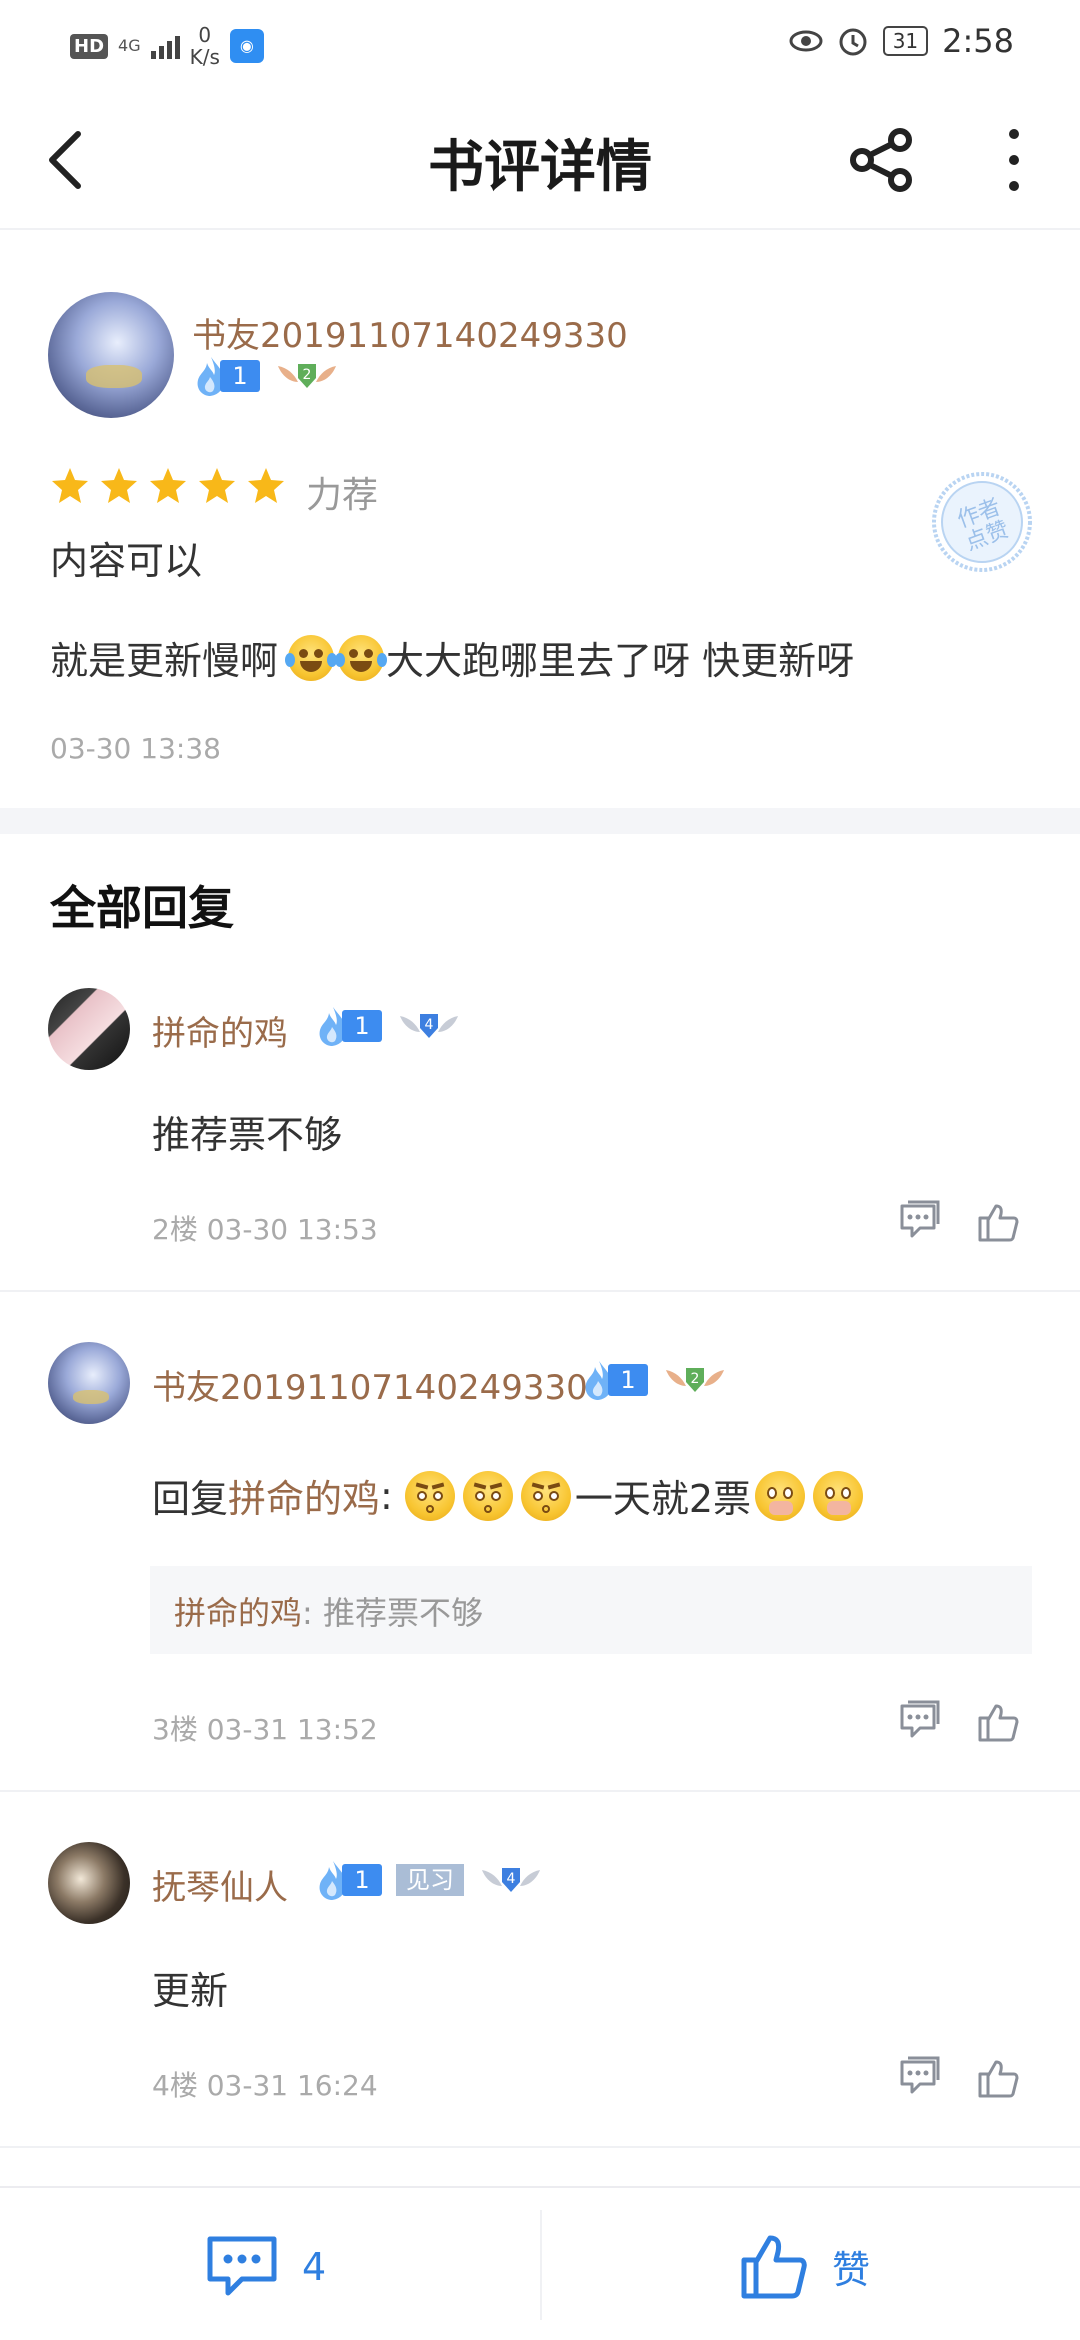 The height and width of the screenshot is (2340, 1080). I want to click on reply-author: 拼命的鸡, so click(220, 1030).